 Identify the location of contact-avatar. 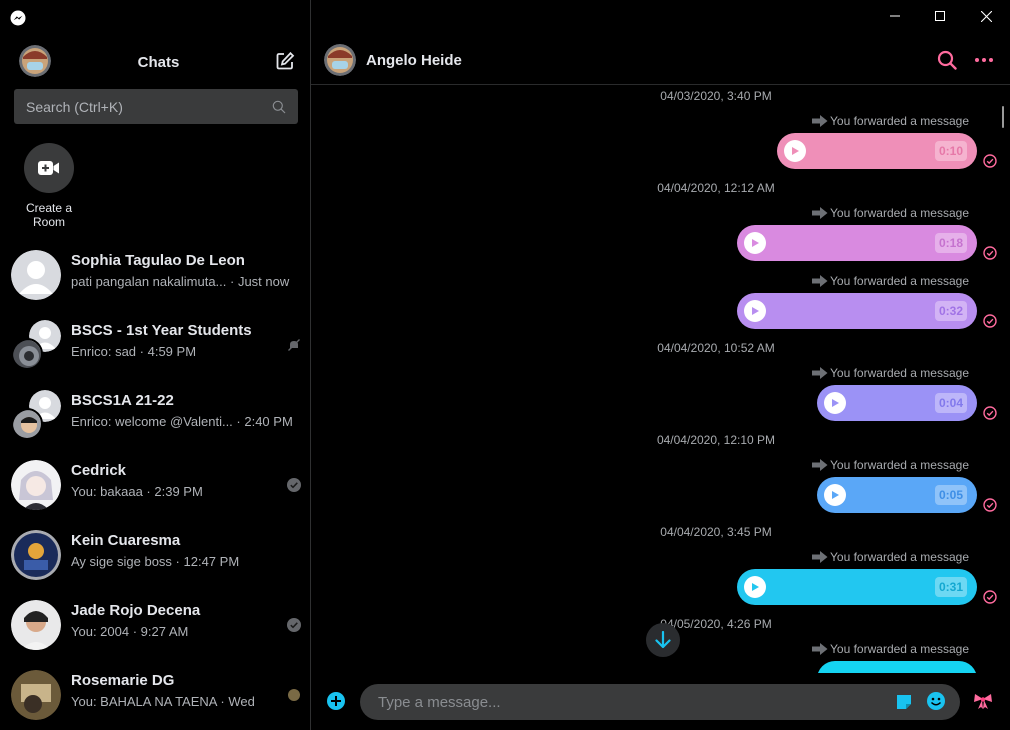
(340, 60).